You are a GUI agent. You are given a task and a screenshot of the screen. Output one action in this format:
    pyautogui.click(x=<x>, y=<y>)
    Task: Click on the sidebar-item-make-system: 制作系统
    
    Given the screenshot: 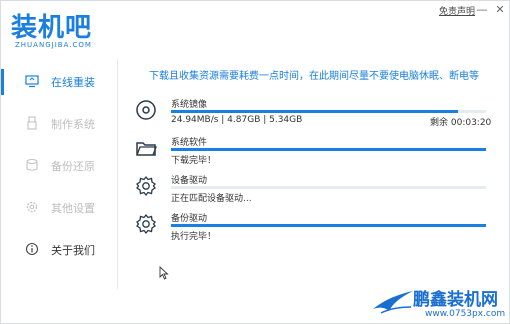 What is the action you would take?
    pyautogui.click(x=59, y=124)
    